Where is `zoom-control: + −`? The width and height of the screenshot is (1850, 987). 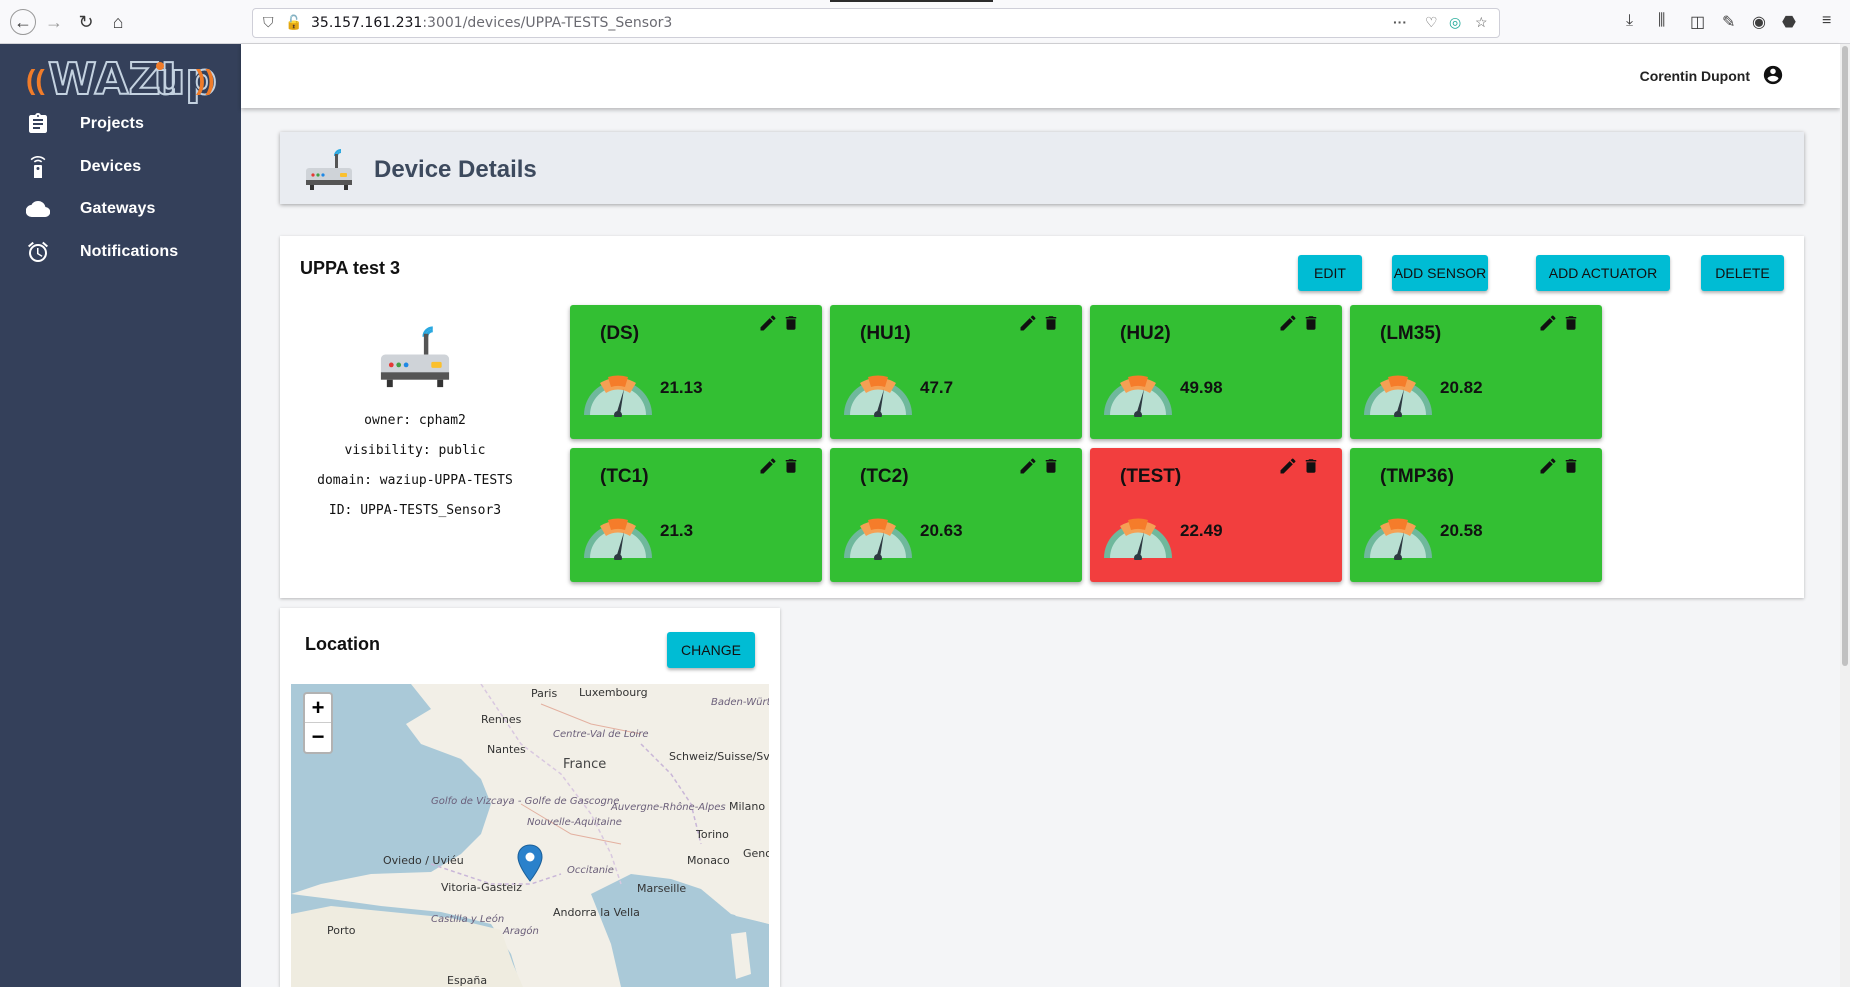
zoom-control: + − is located at coordinates (318, 723).